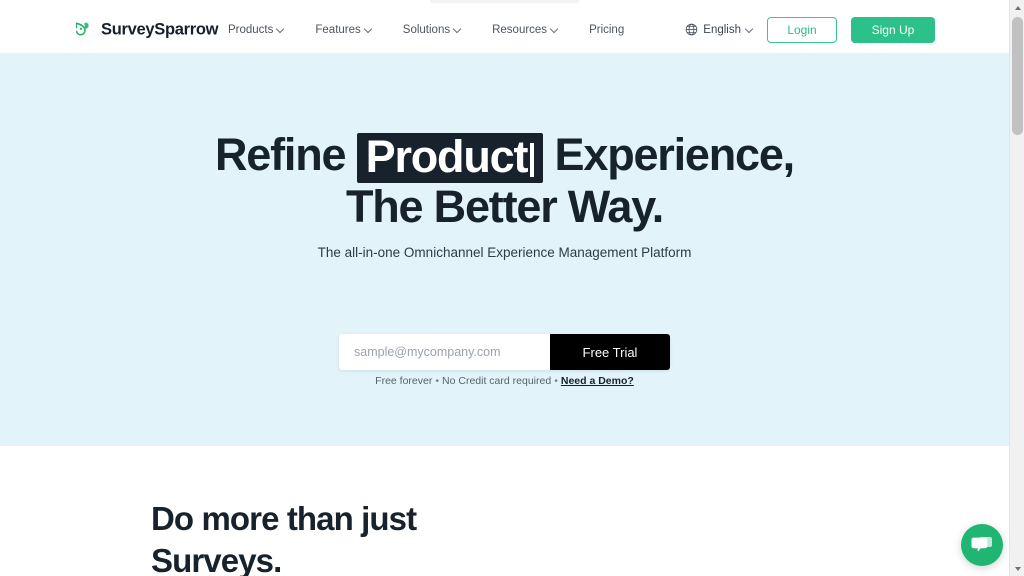  I want to click on nav-label: Pricing, so click(607, 29).